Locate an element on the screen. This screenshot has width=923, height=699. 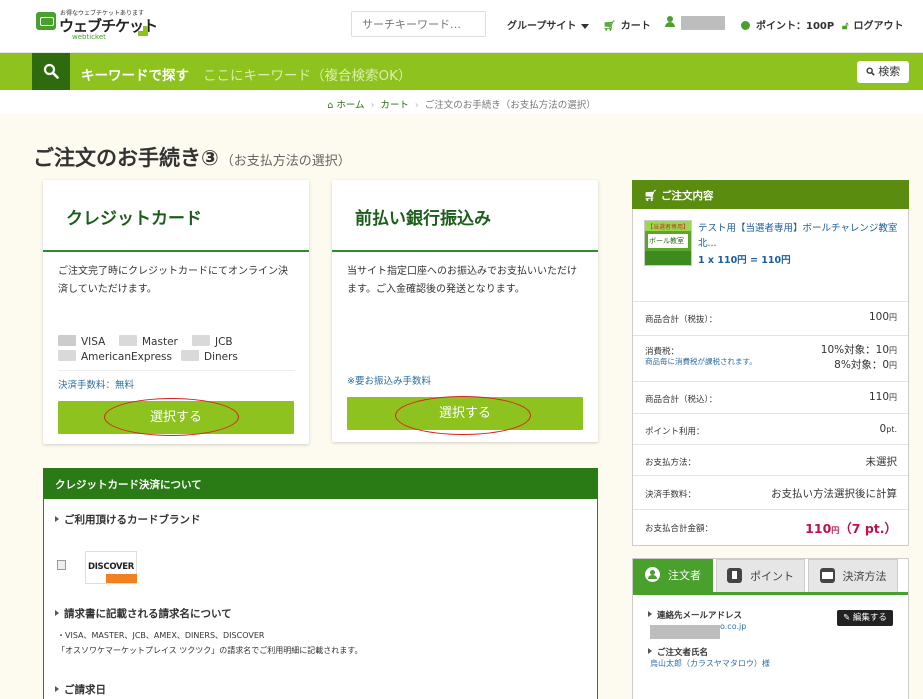
summary-unit: pt. is located at coordinates (891, 429).